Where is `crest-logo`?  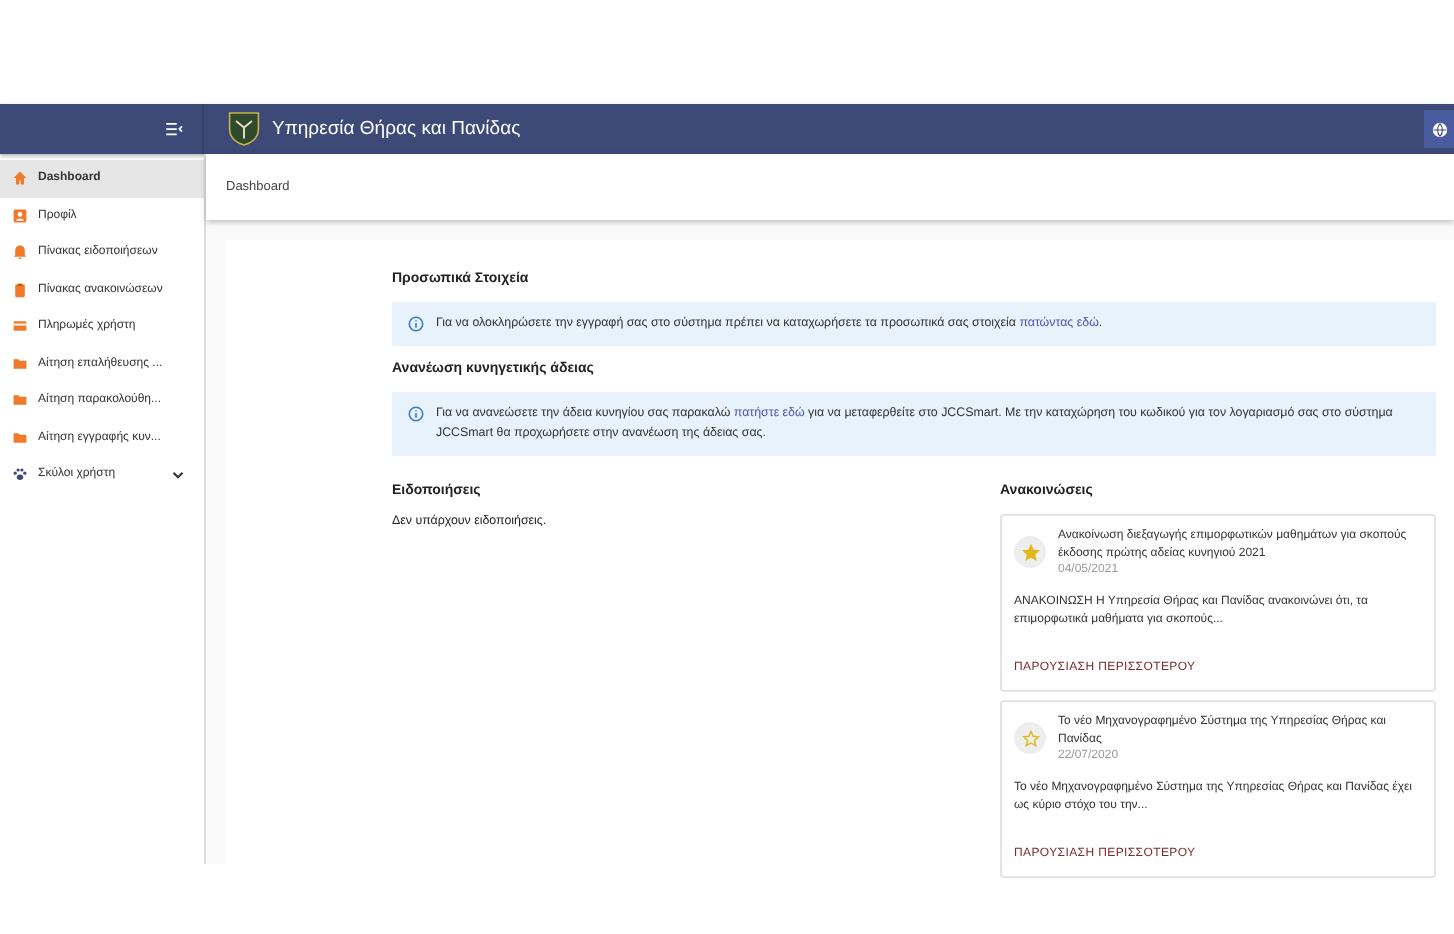 crest-logo is located at coordinates (244, 129).